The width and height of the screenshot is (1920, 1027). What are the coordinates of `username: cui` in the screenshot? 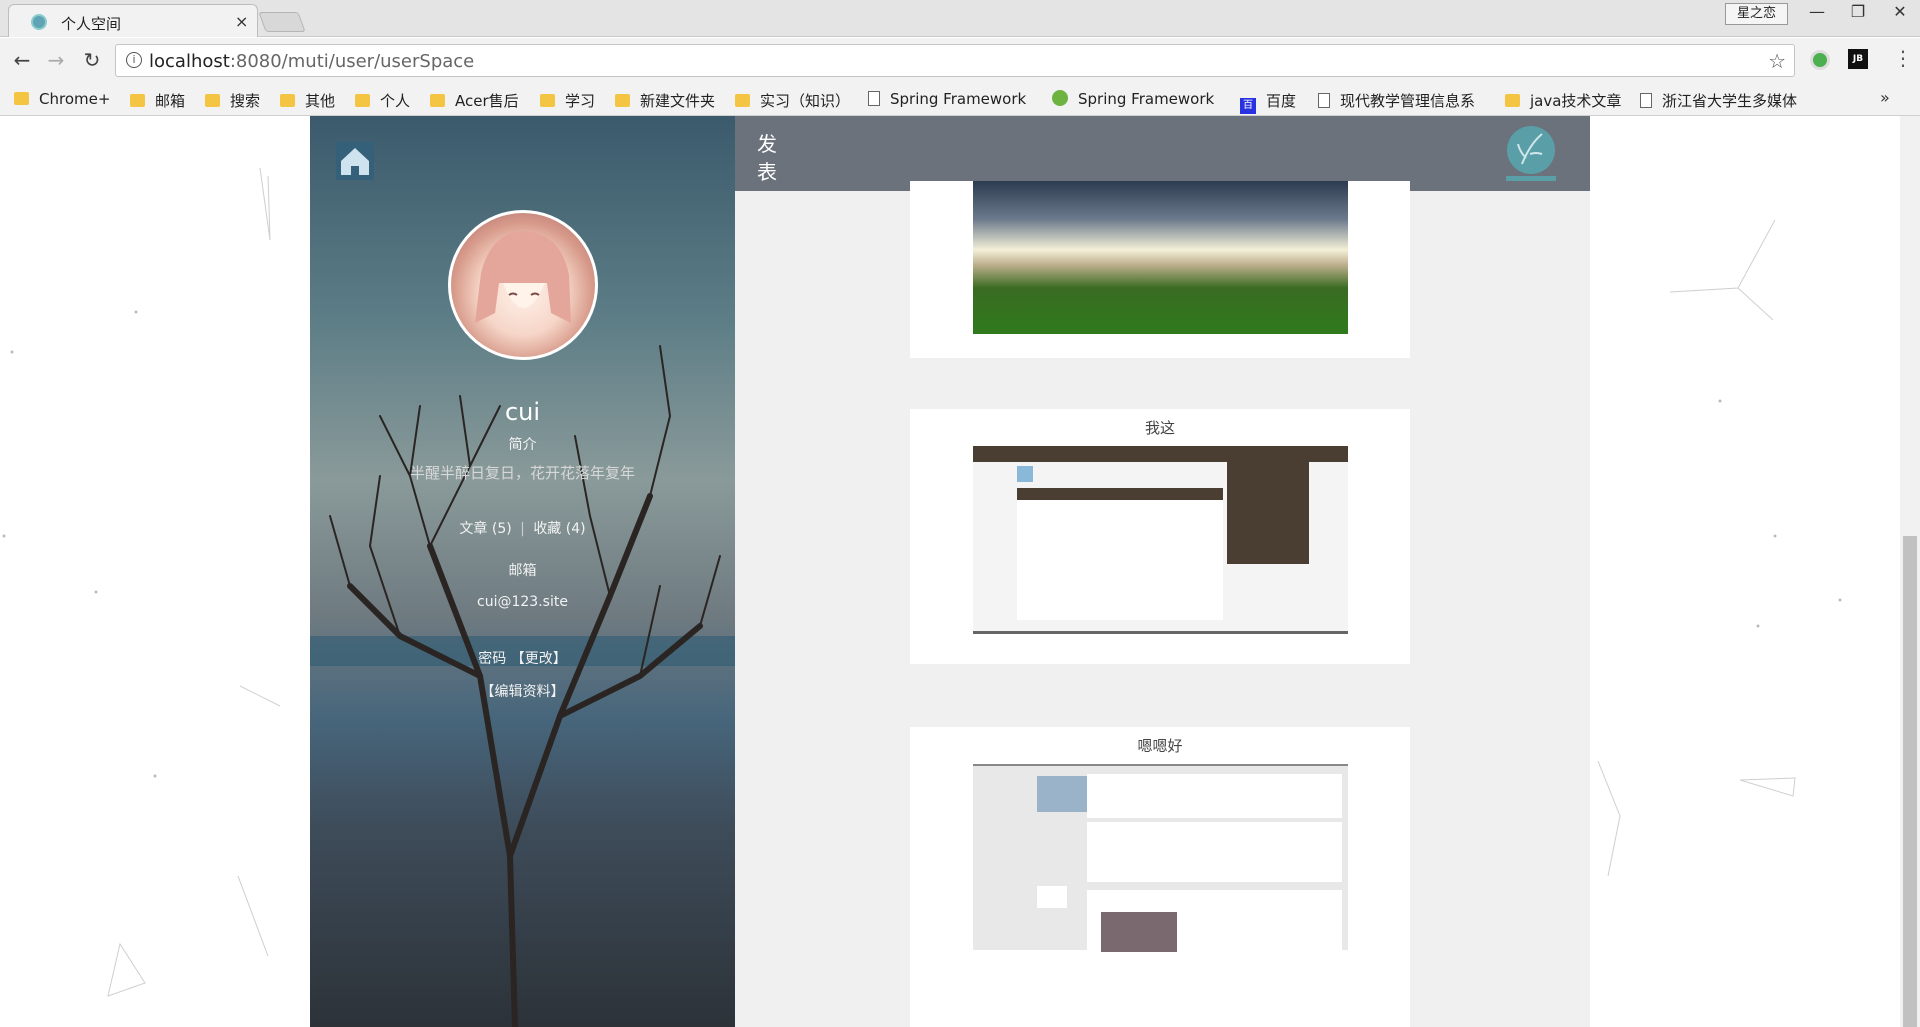 It's located at (522, 412).